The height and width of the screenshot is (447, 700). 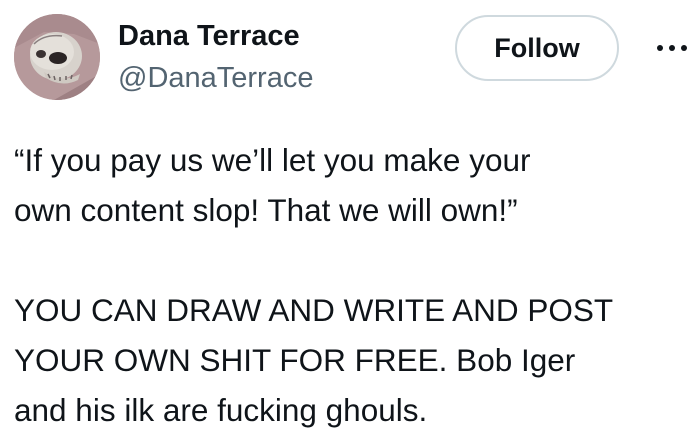 I want to click on author-name: Dana Terrace, so click(x=209, y=36).